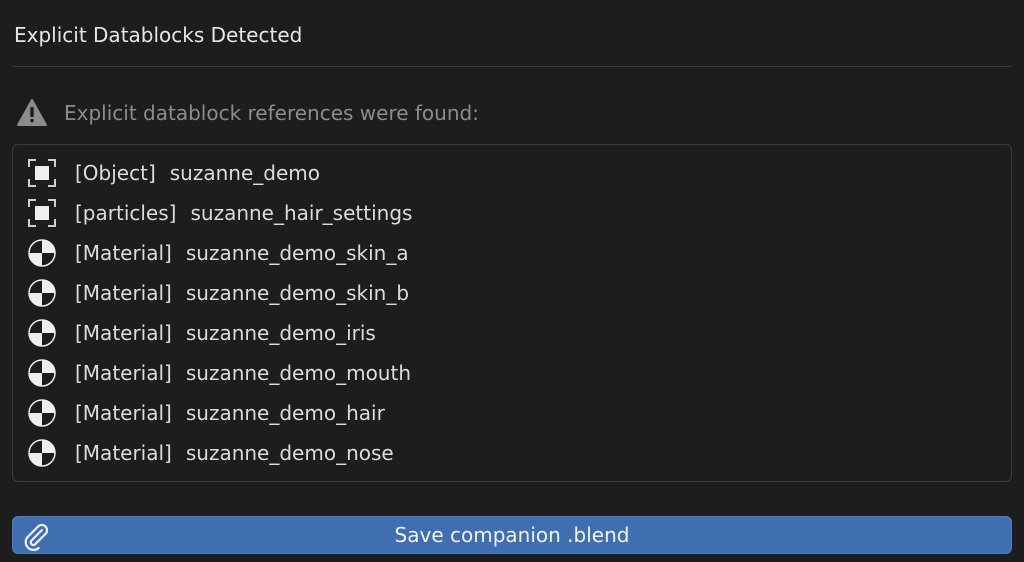  Describe the element at coordinates (280, 333) in the screenshot. I see `item-name: suzanne_demo_iris` at that location.